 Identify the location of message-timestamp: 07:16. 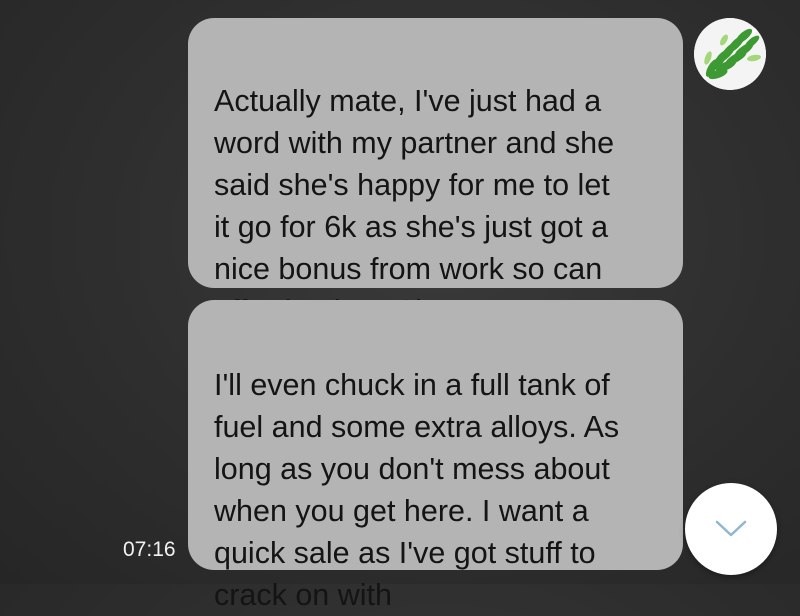
(149, 549).